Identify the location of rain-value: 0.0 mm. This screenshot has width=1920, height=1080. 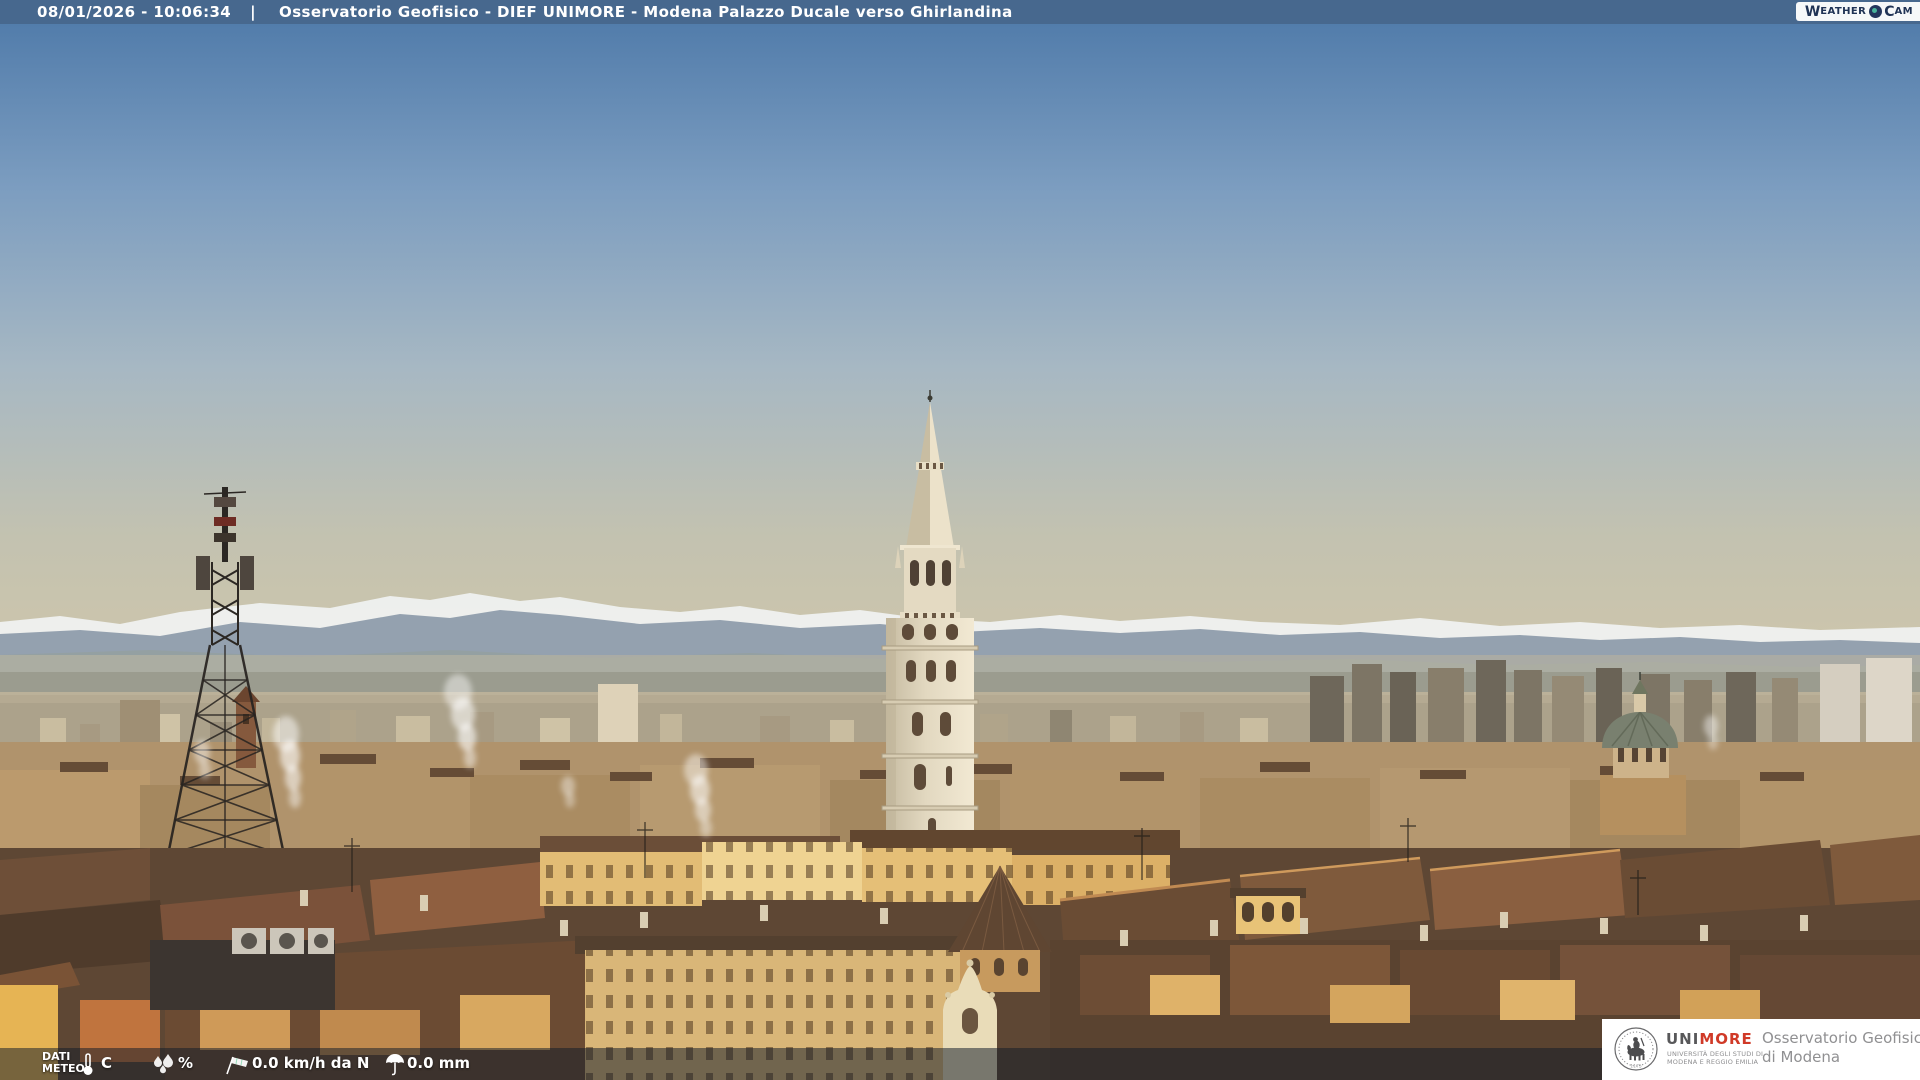
(439, 1063).